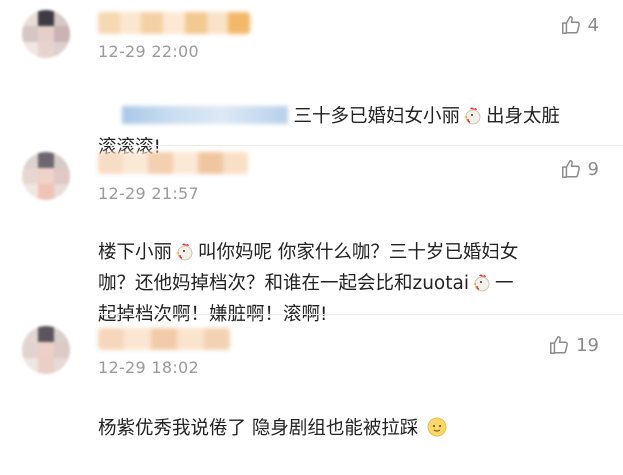  Describe the element at coordinates (274, 428) in the screenshot. I see `comment-text: 杨紫优秀我说倦了 隐身剧组也能被拉踩` at that location.